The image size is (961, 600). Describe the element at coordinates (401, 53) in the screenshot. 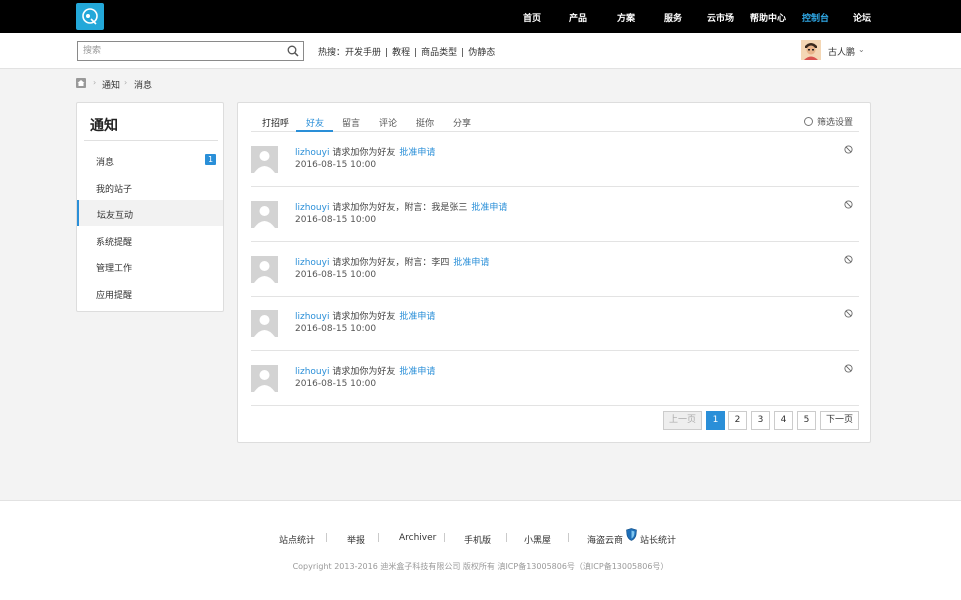

I see `hot-search-link: 教程` at that location.